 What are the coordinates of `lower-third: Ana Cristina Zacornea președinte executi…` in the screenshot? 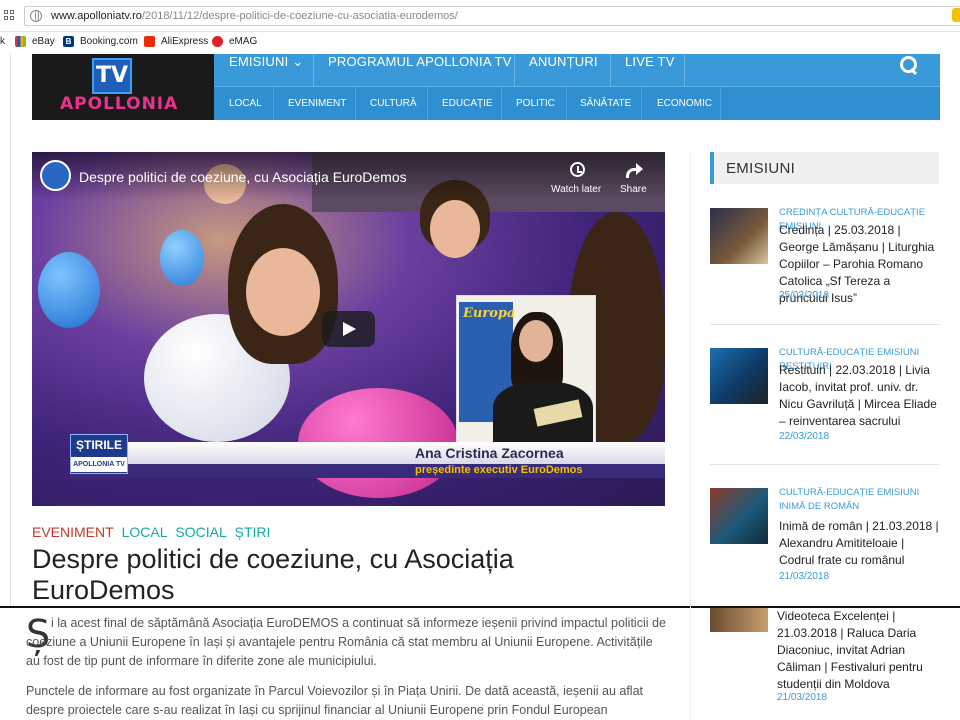 It's located at (367, 456).